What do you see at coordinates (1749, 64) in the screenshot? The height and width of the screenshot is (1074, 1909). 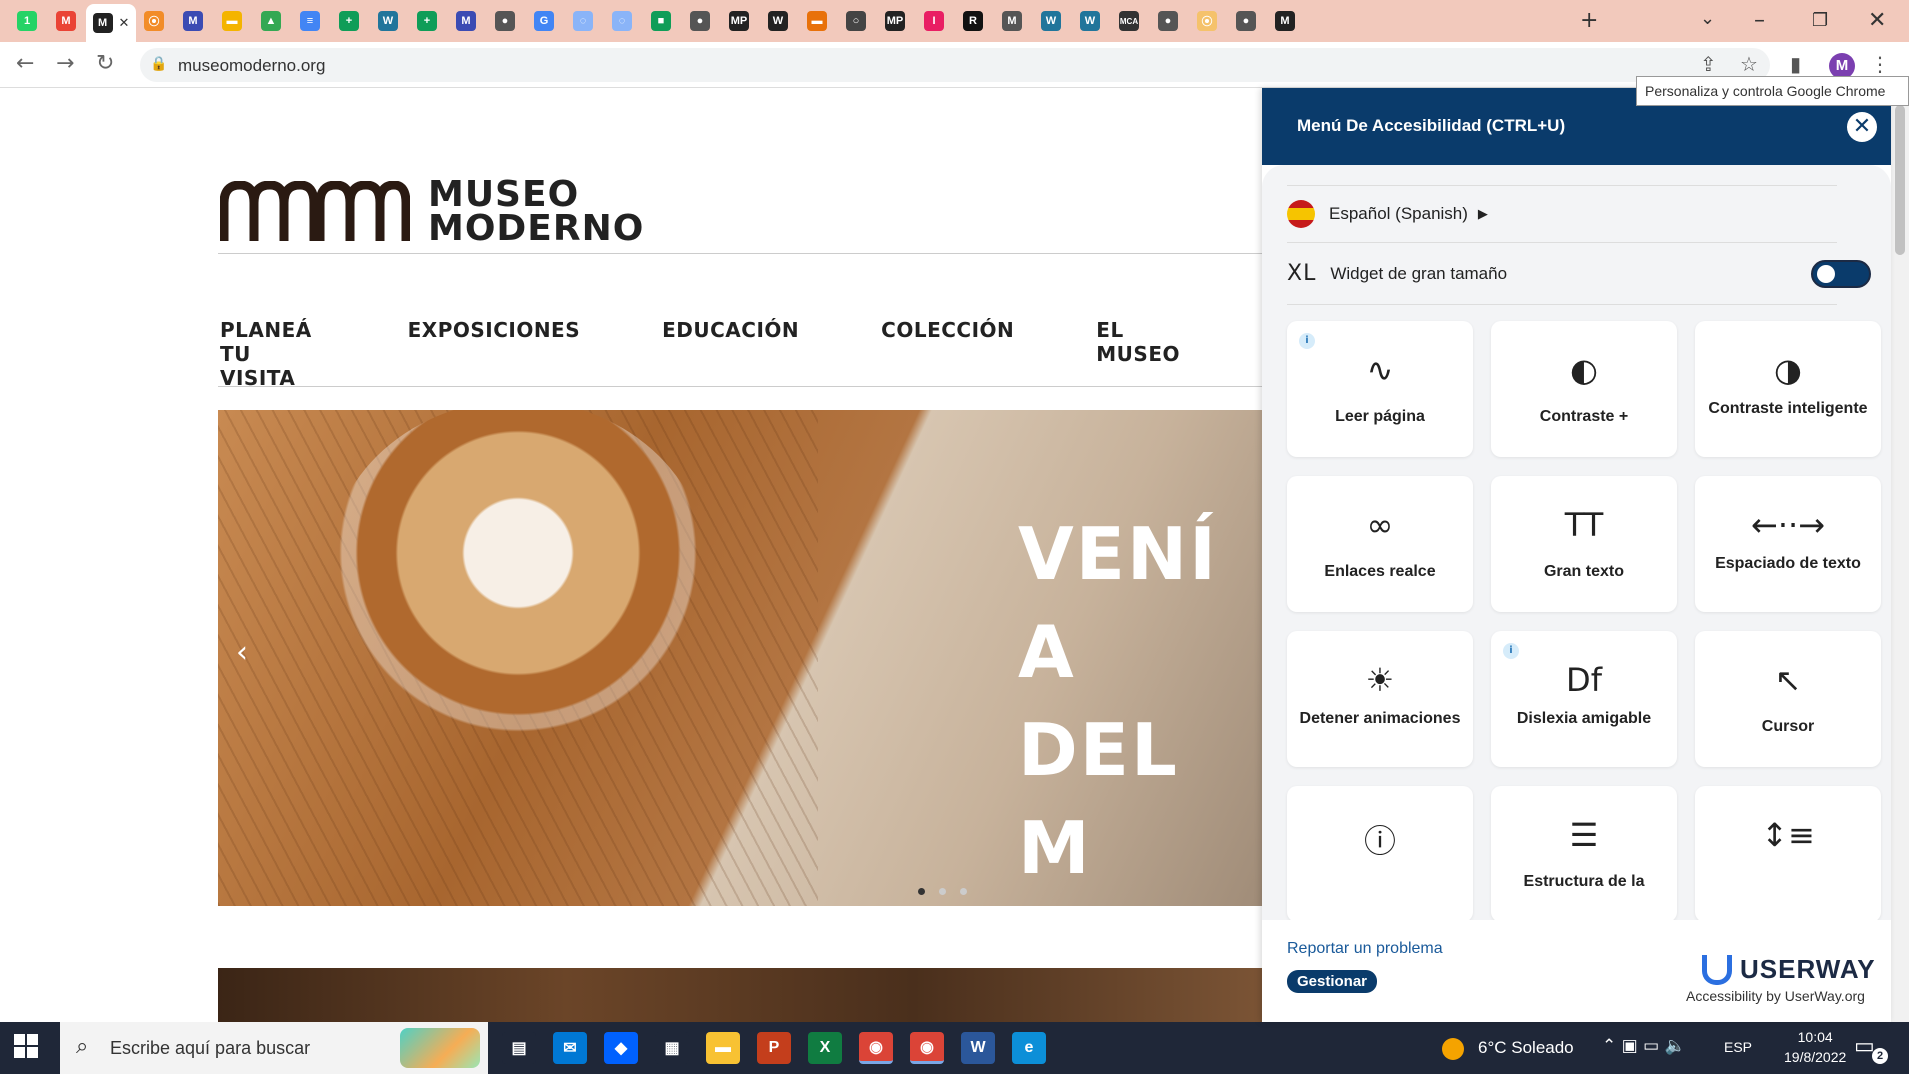 I see `bookmark-star-icon: ☆` at bounding box center [1749, 64].